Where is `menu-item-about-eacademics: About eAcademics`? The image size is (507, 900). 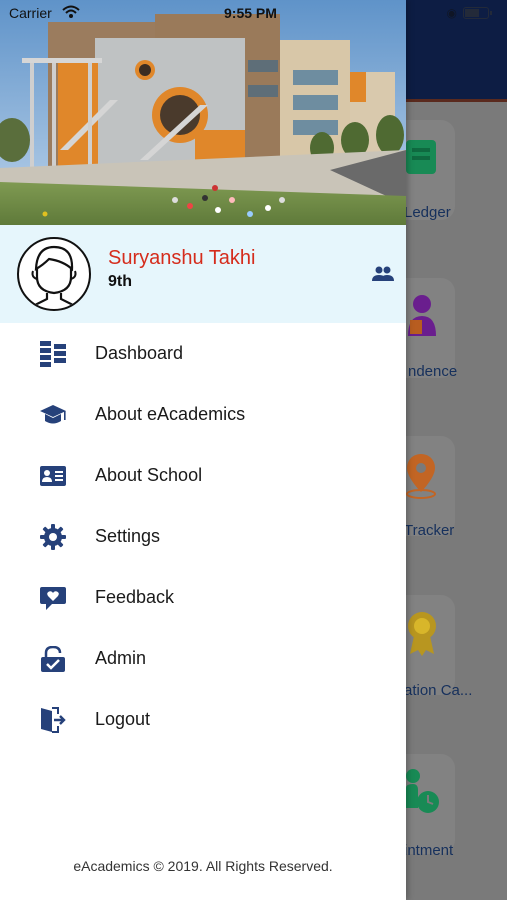 menu-item-about-eacademics: About eAcademics is located at coordinates (203, 414).